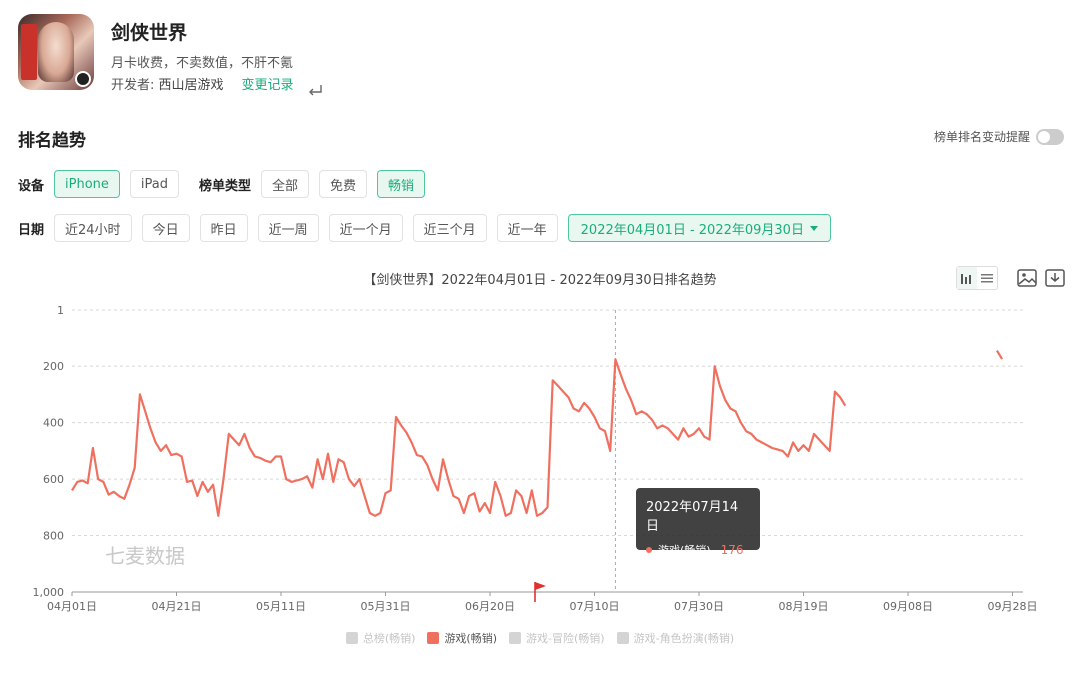 Image resolution: width=1080 pixels, height=674 pixels. Describe the element at coordinates (268, 85) in the screenshot. I see `change-log-link: 变更记录` at that location.